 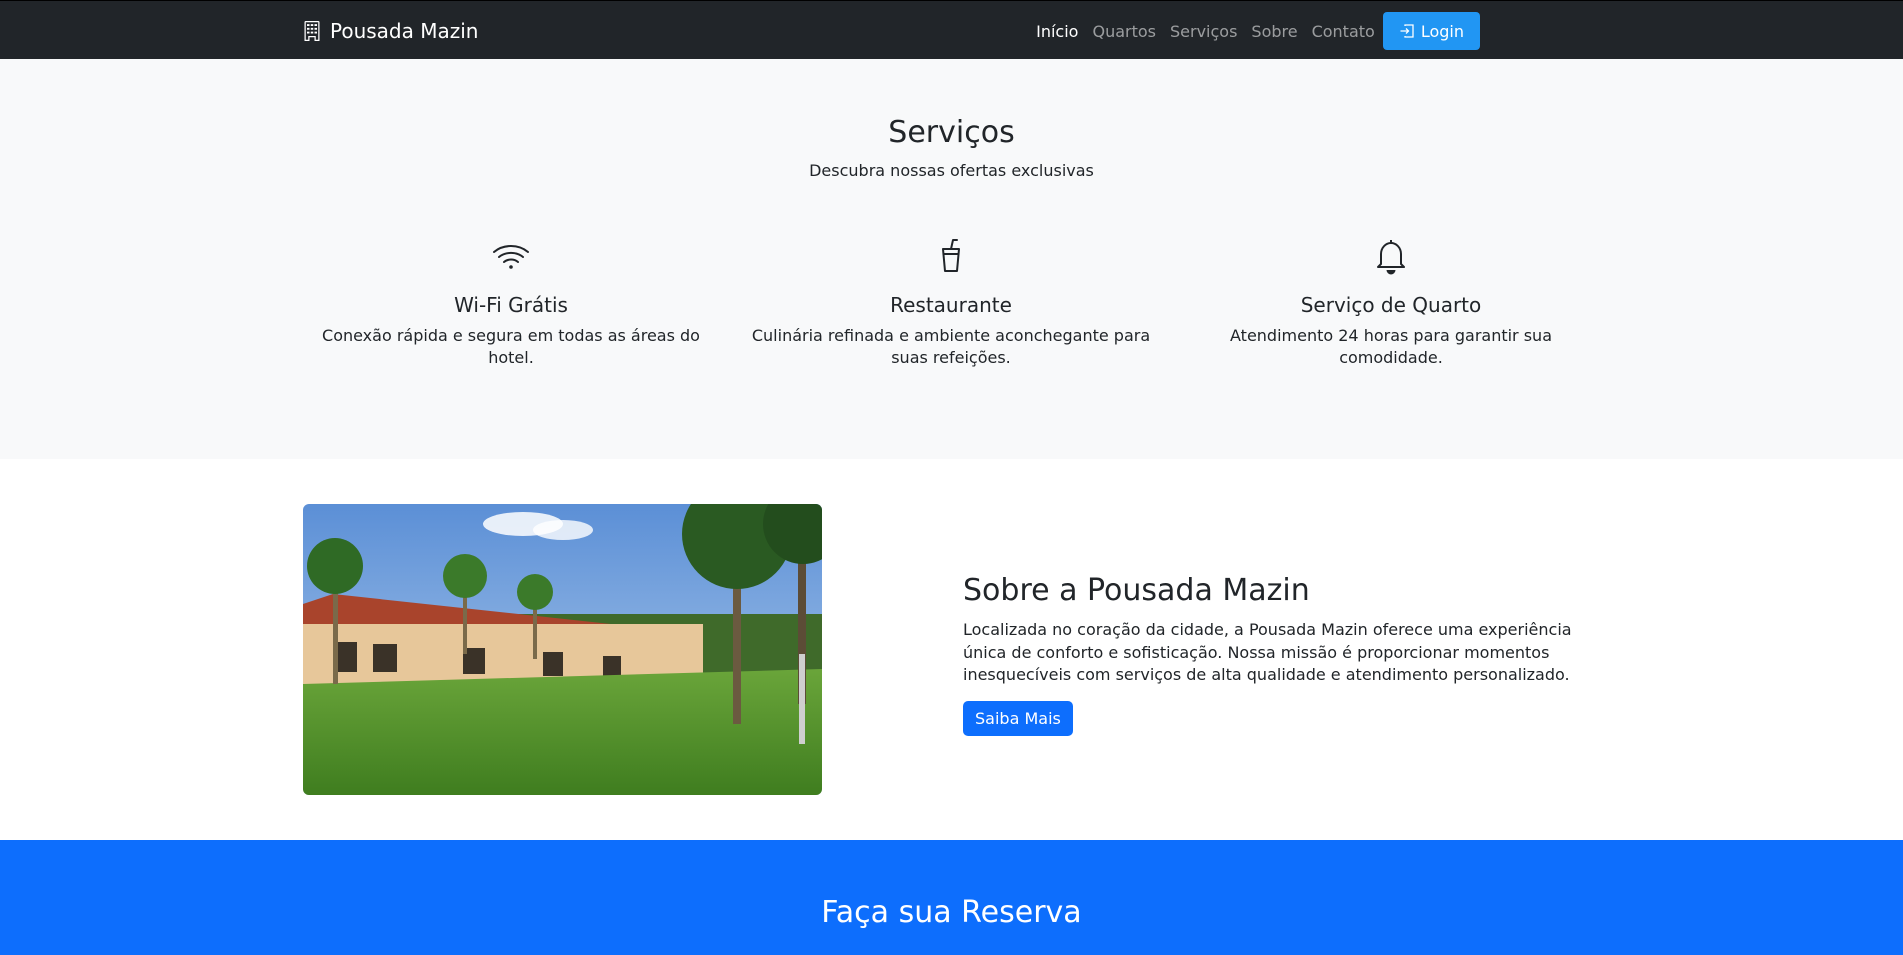 I want to click on service-title: Serviço de Quarto, so click(x=1391, y=305).